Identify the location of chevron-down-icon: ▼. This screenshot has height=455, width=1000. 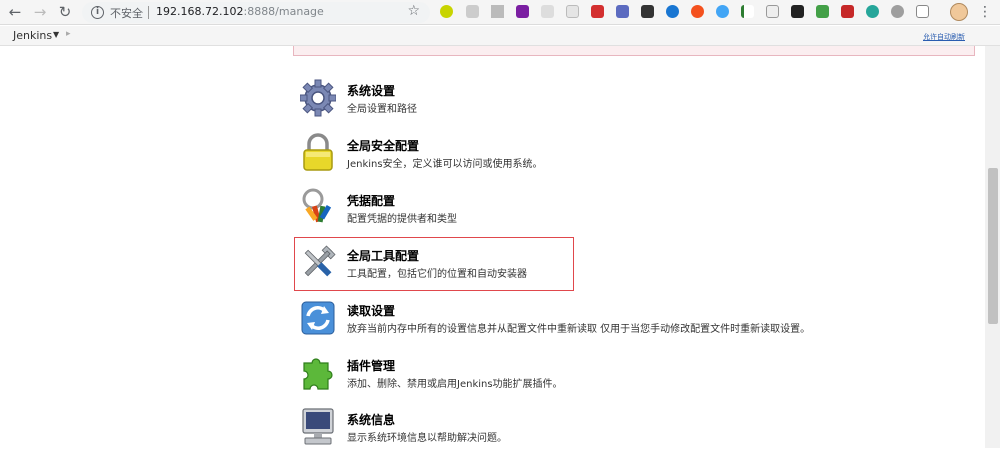
(56, 34).